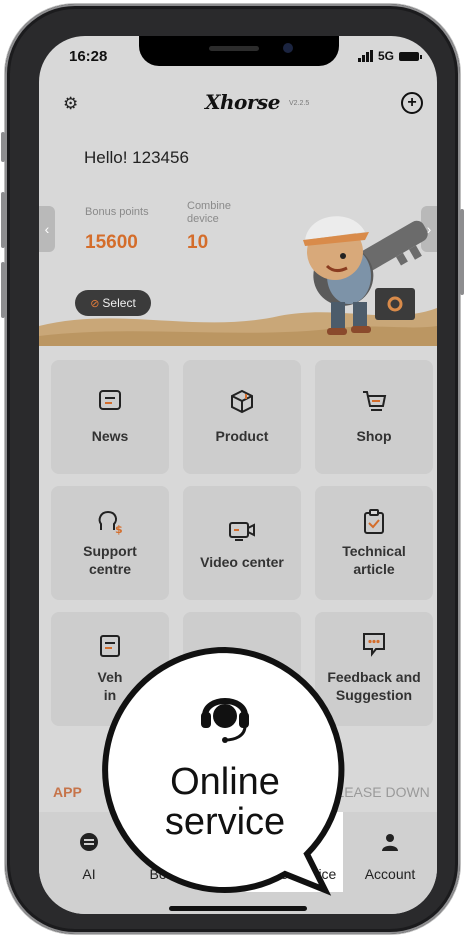  I want to click on combine-label-line1: Combine, so click(209, 206).